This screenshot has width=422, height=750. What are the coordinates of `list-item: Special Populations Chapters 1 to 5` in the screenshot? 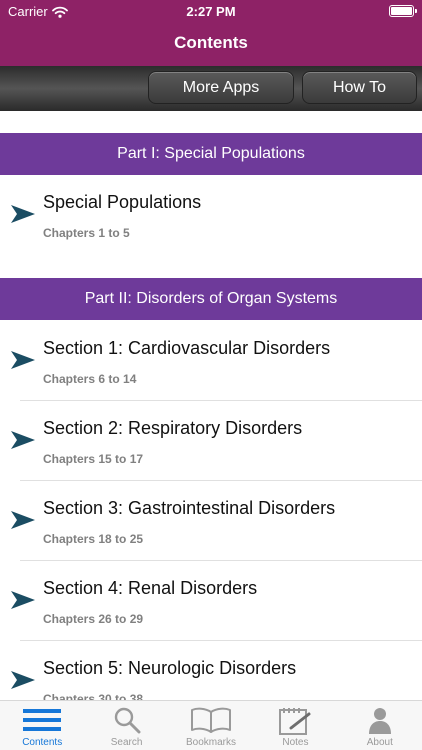 It's located at (211, 215).